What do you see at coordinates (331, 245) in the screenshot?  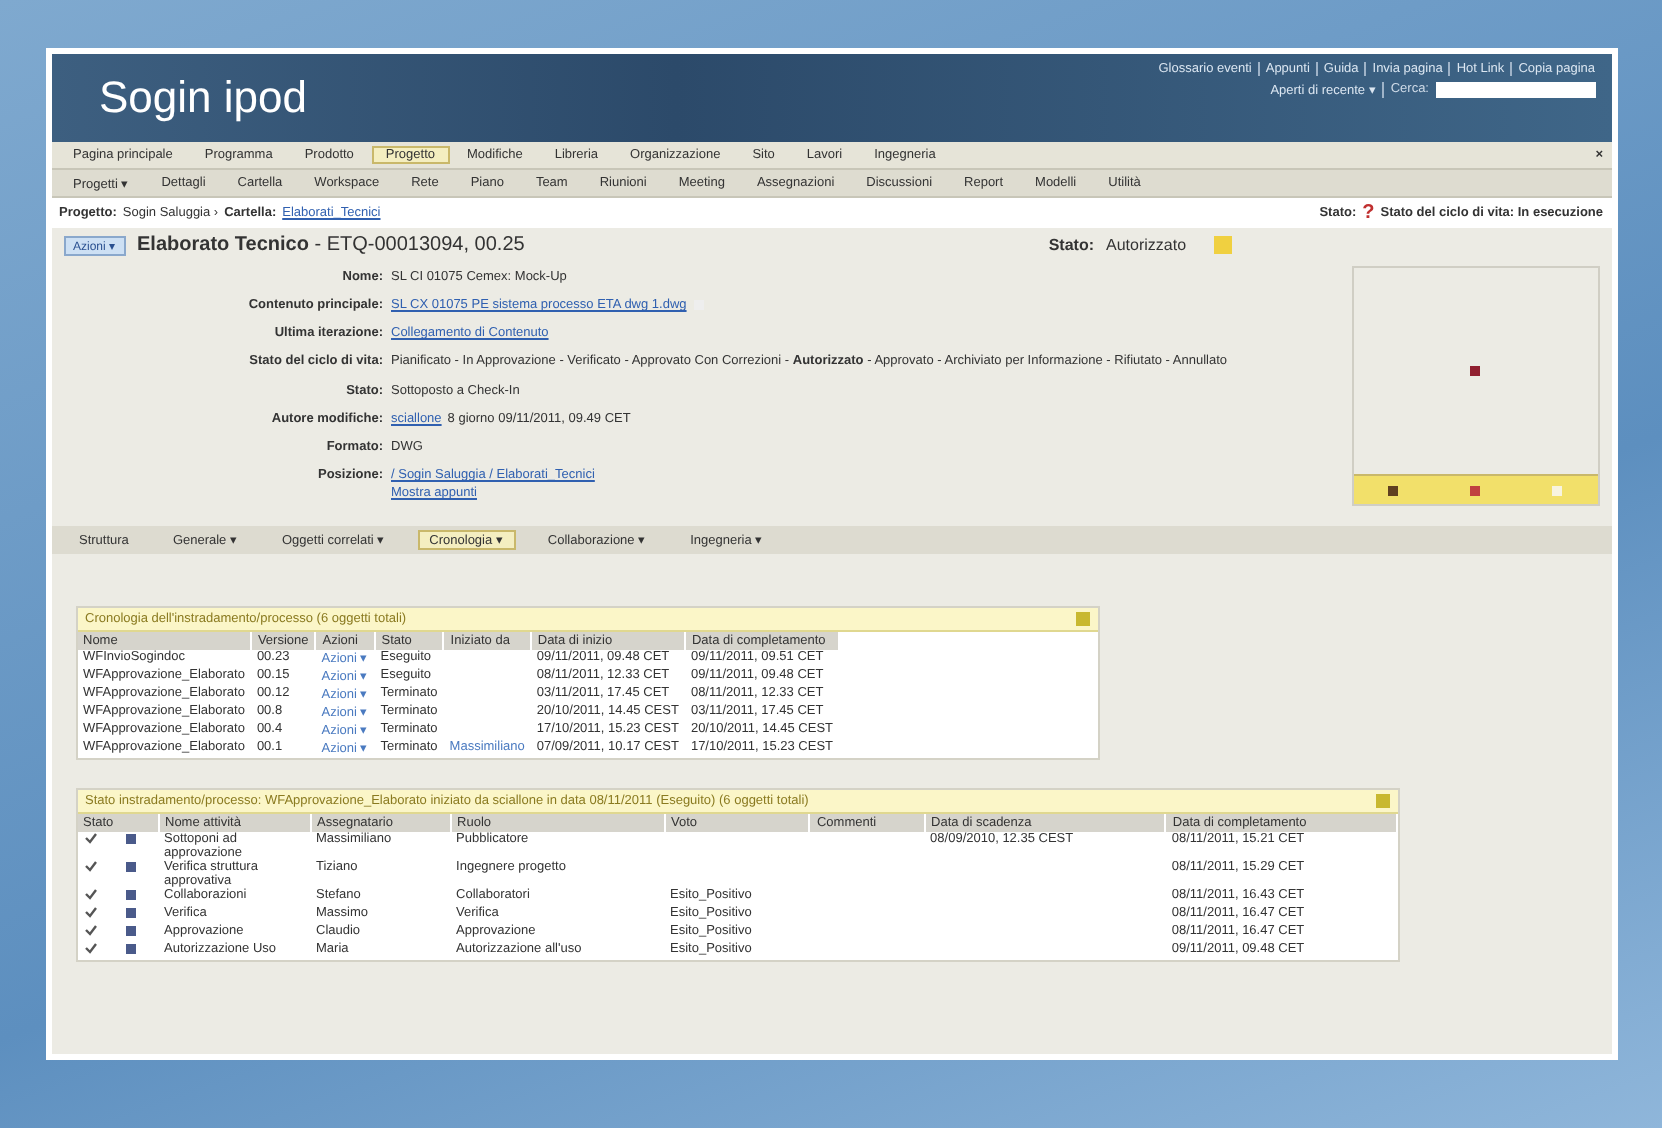 I see `object-title: Elaborato Tecnico - ETQ-00013094, 00.25` at bounding box center [331, 245].